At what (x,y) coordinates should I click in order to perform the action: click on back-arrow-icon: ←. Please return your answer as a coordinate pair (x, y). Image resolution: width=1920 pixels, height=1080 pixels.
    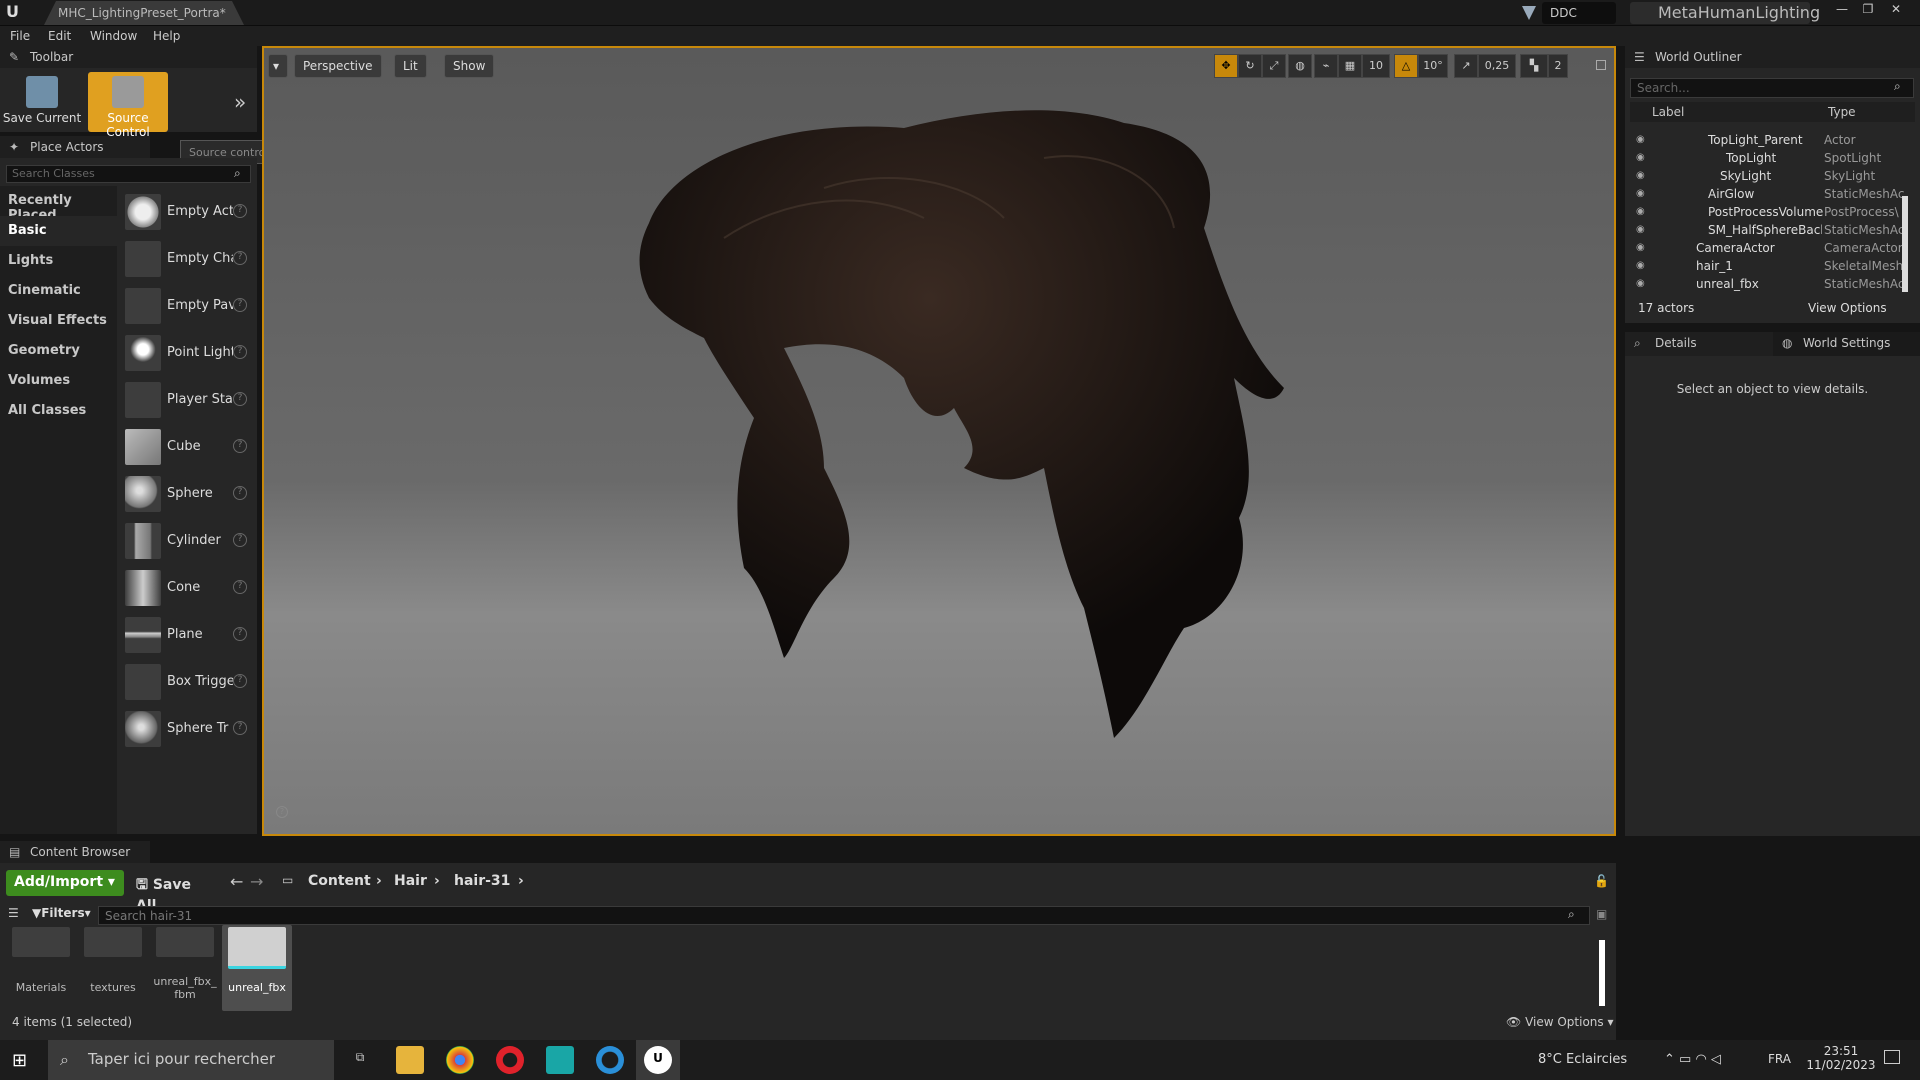
    Looking at the image, I should click on (236, 881).